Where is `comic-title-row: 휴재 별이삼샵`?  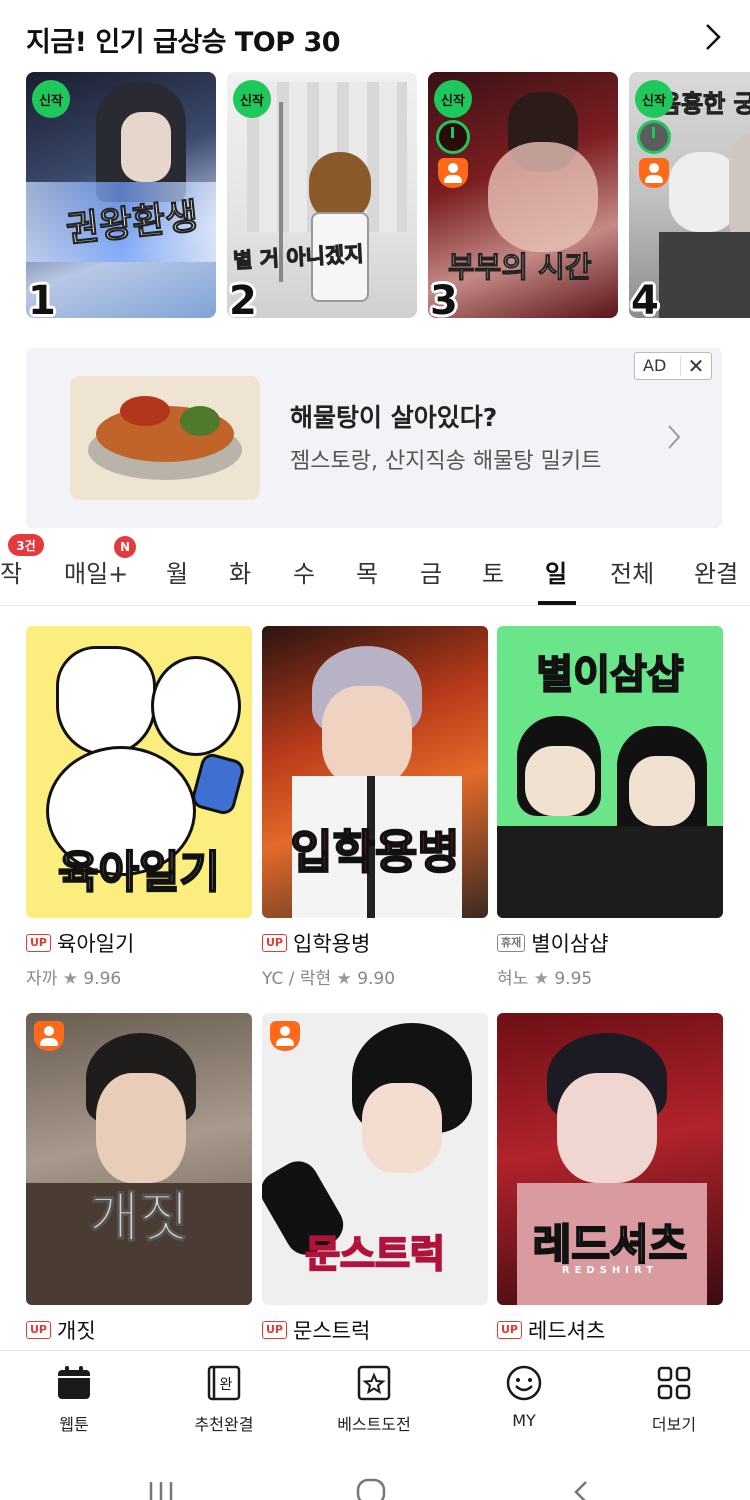 comic-title-row: 휴재 별이삼샵 is located at coordinates (553, 943).